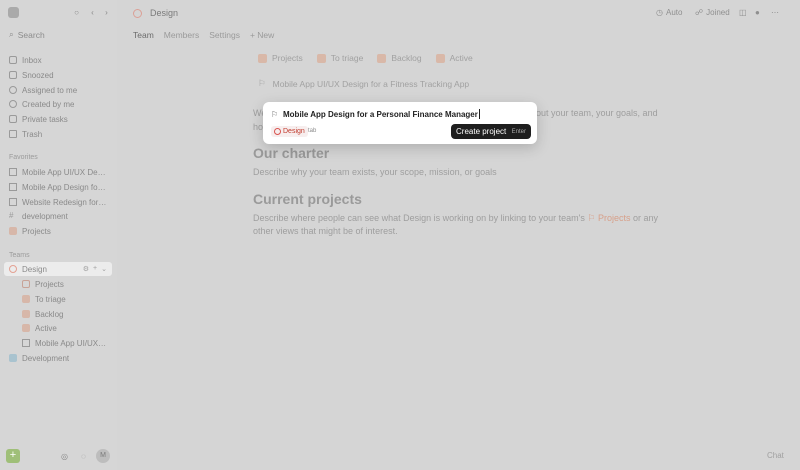 This screenshot has width=800, height=470. I want to click on sidebar-item-assigned: Assigned to me, so click(58, 90).